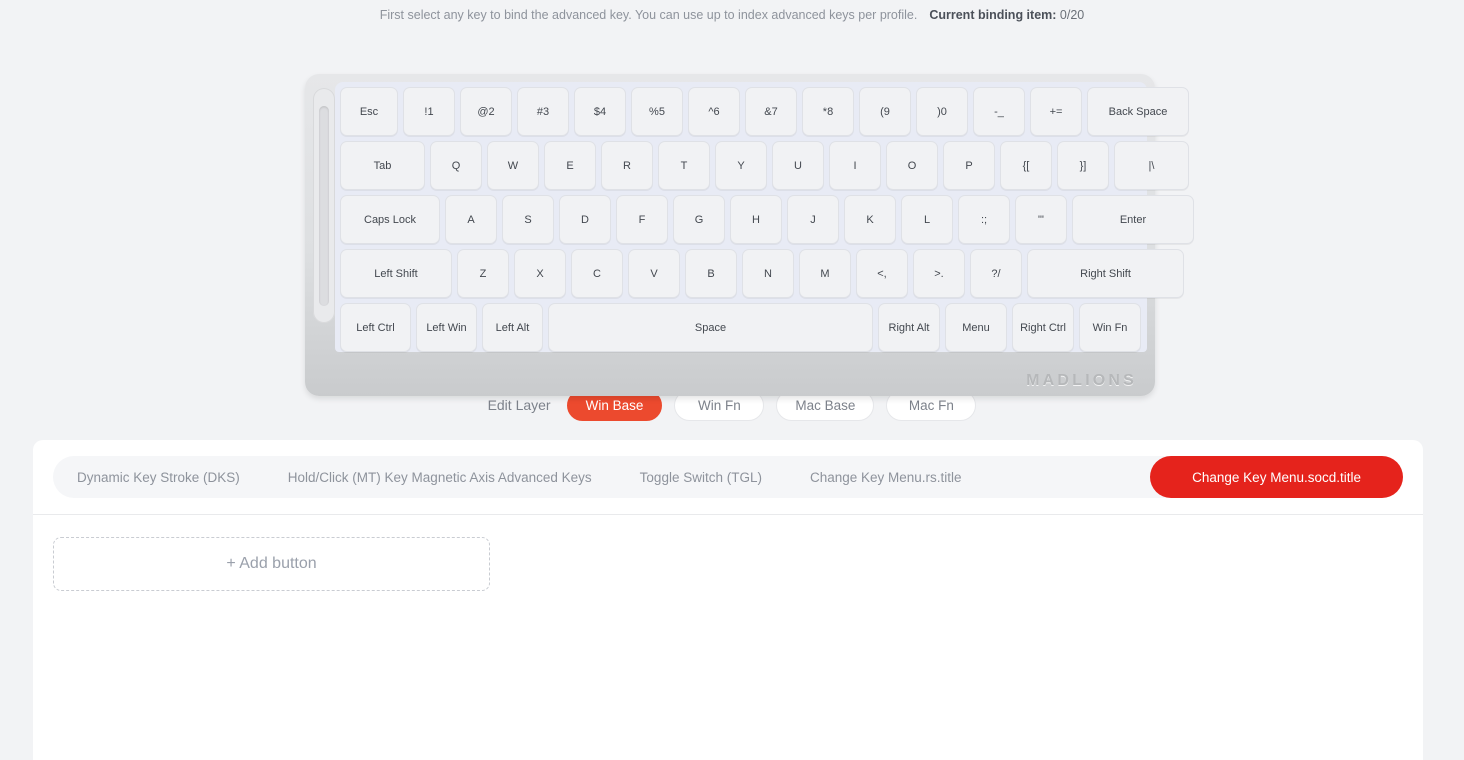 This screenshot has height=760, width=1464. Describe the element at coordinates (429, 111) in the screenshot. I see `key-1: !1` at that location.